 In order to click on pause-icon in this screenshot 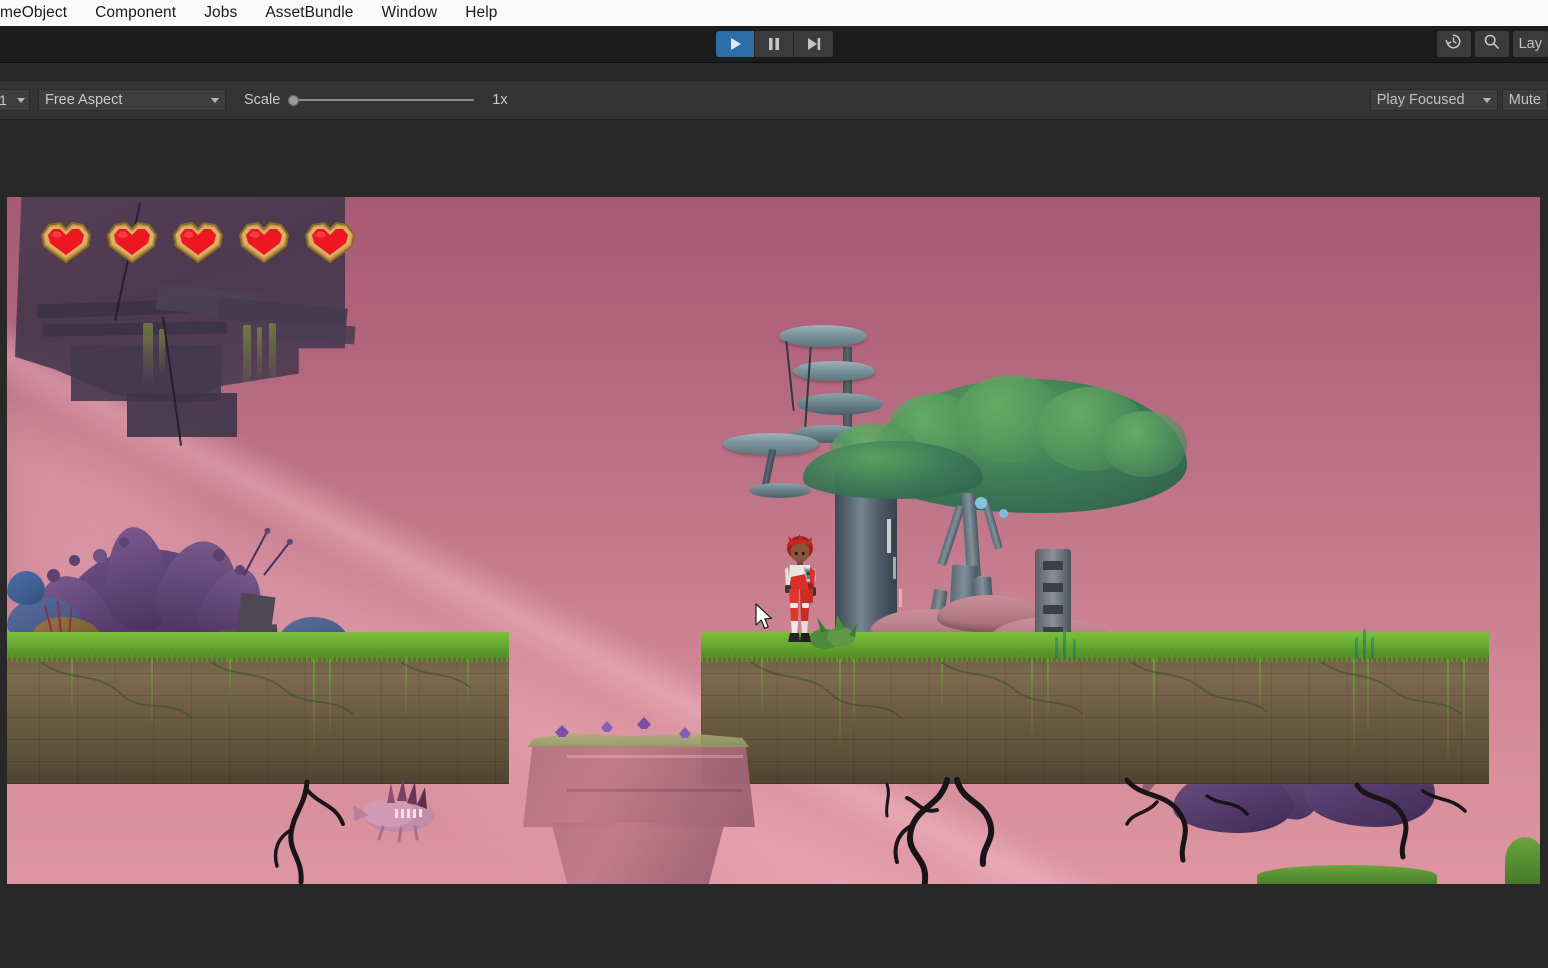, I will do `click(774, 44)`.